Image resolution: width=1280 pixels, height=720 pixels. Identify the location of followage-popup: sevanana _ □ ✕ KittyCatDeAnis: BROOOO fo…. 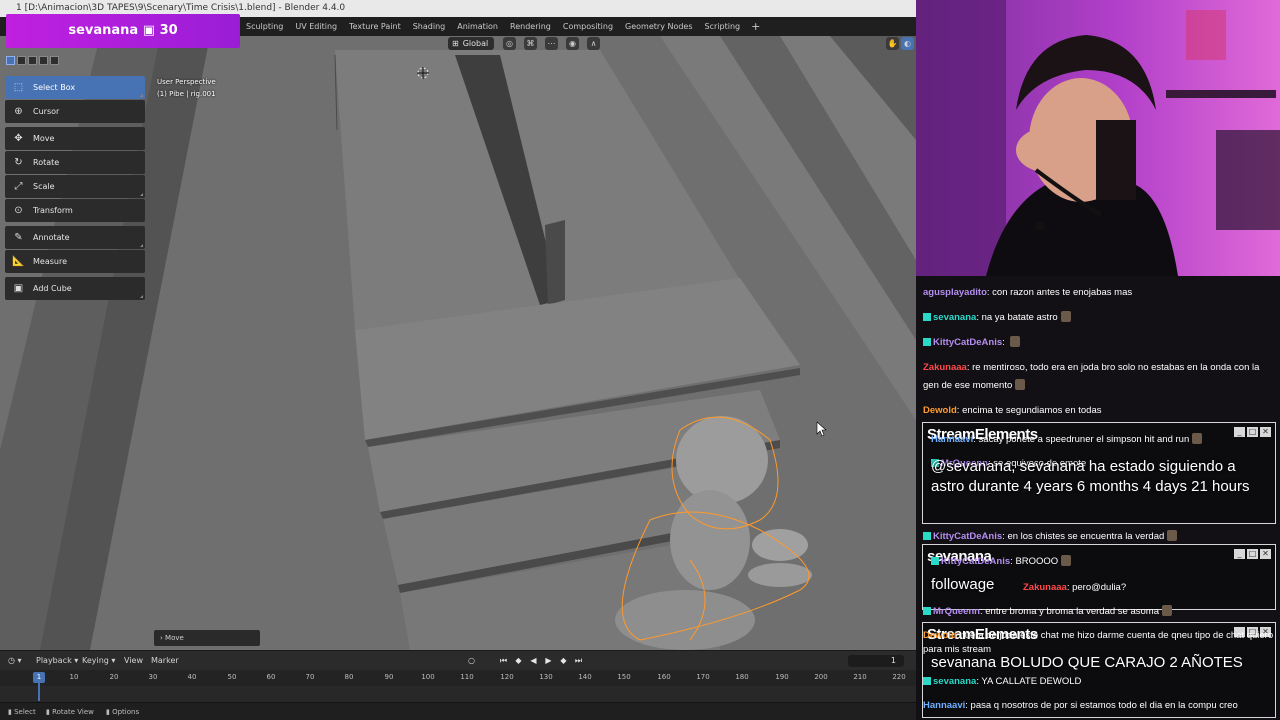
(1099, 577).